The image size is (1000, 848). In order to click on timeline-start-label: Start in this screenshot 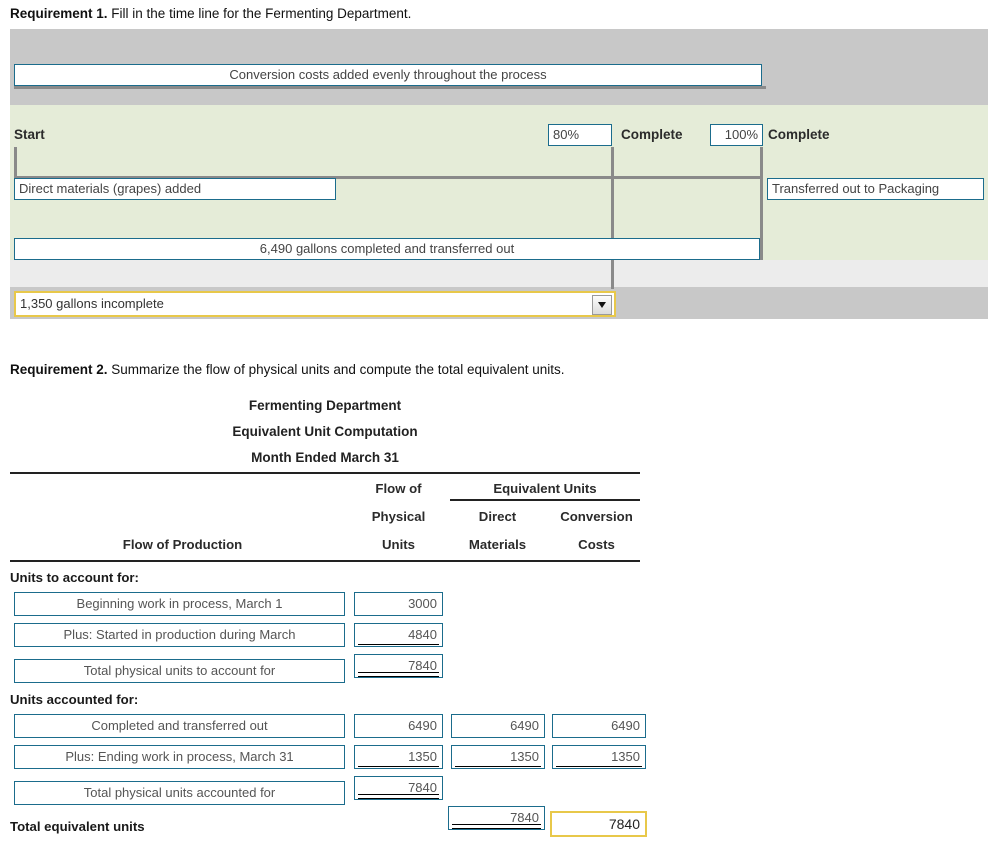, I will do `click(29, 134)`.